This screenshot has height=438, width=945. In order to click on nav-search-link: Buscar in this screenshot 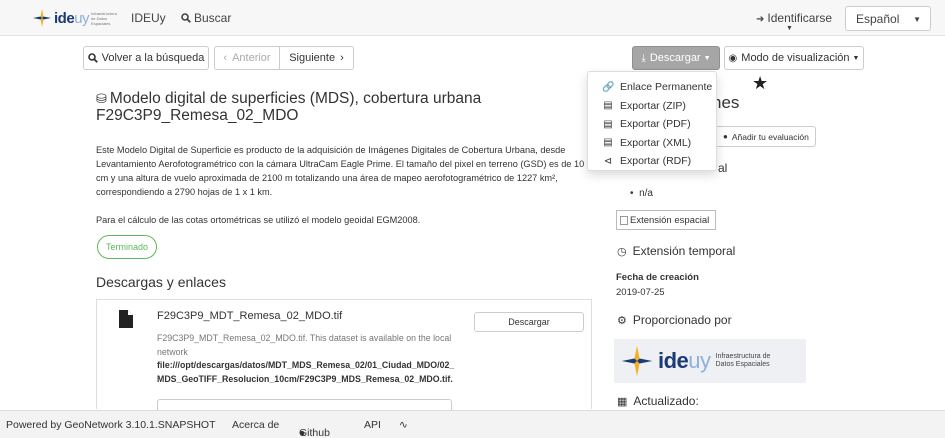, I will do `click(206, 18)`.